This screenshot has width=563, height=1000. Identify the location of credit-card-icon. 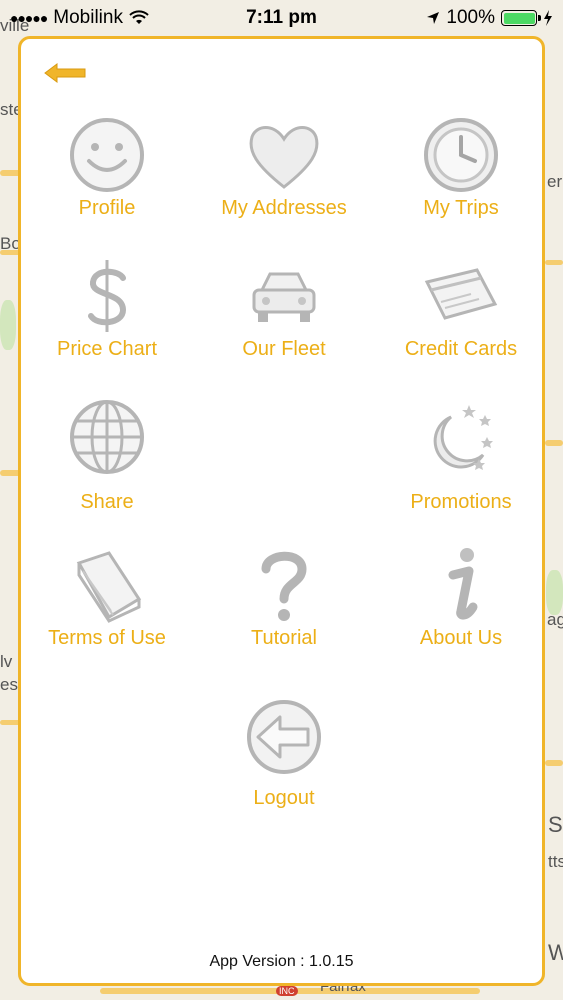
(461, 294).